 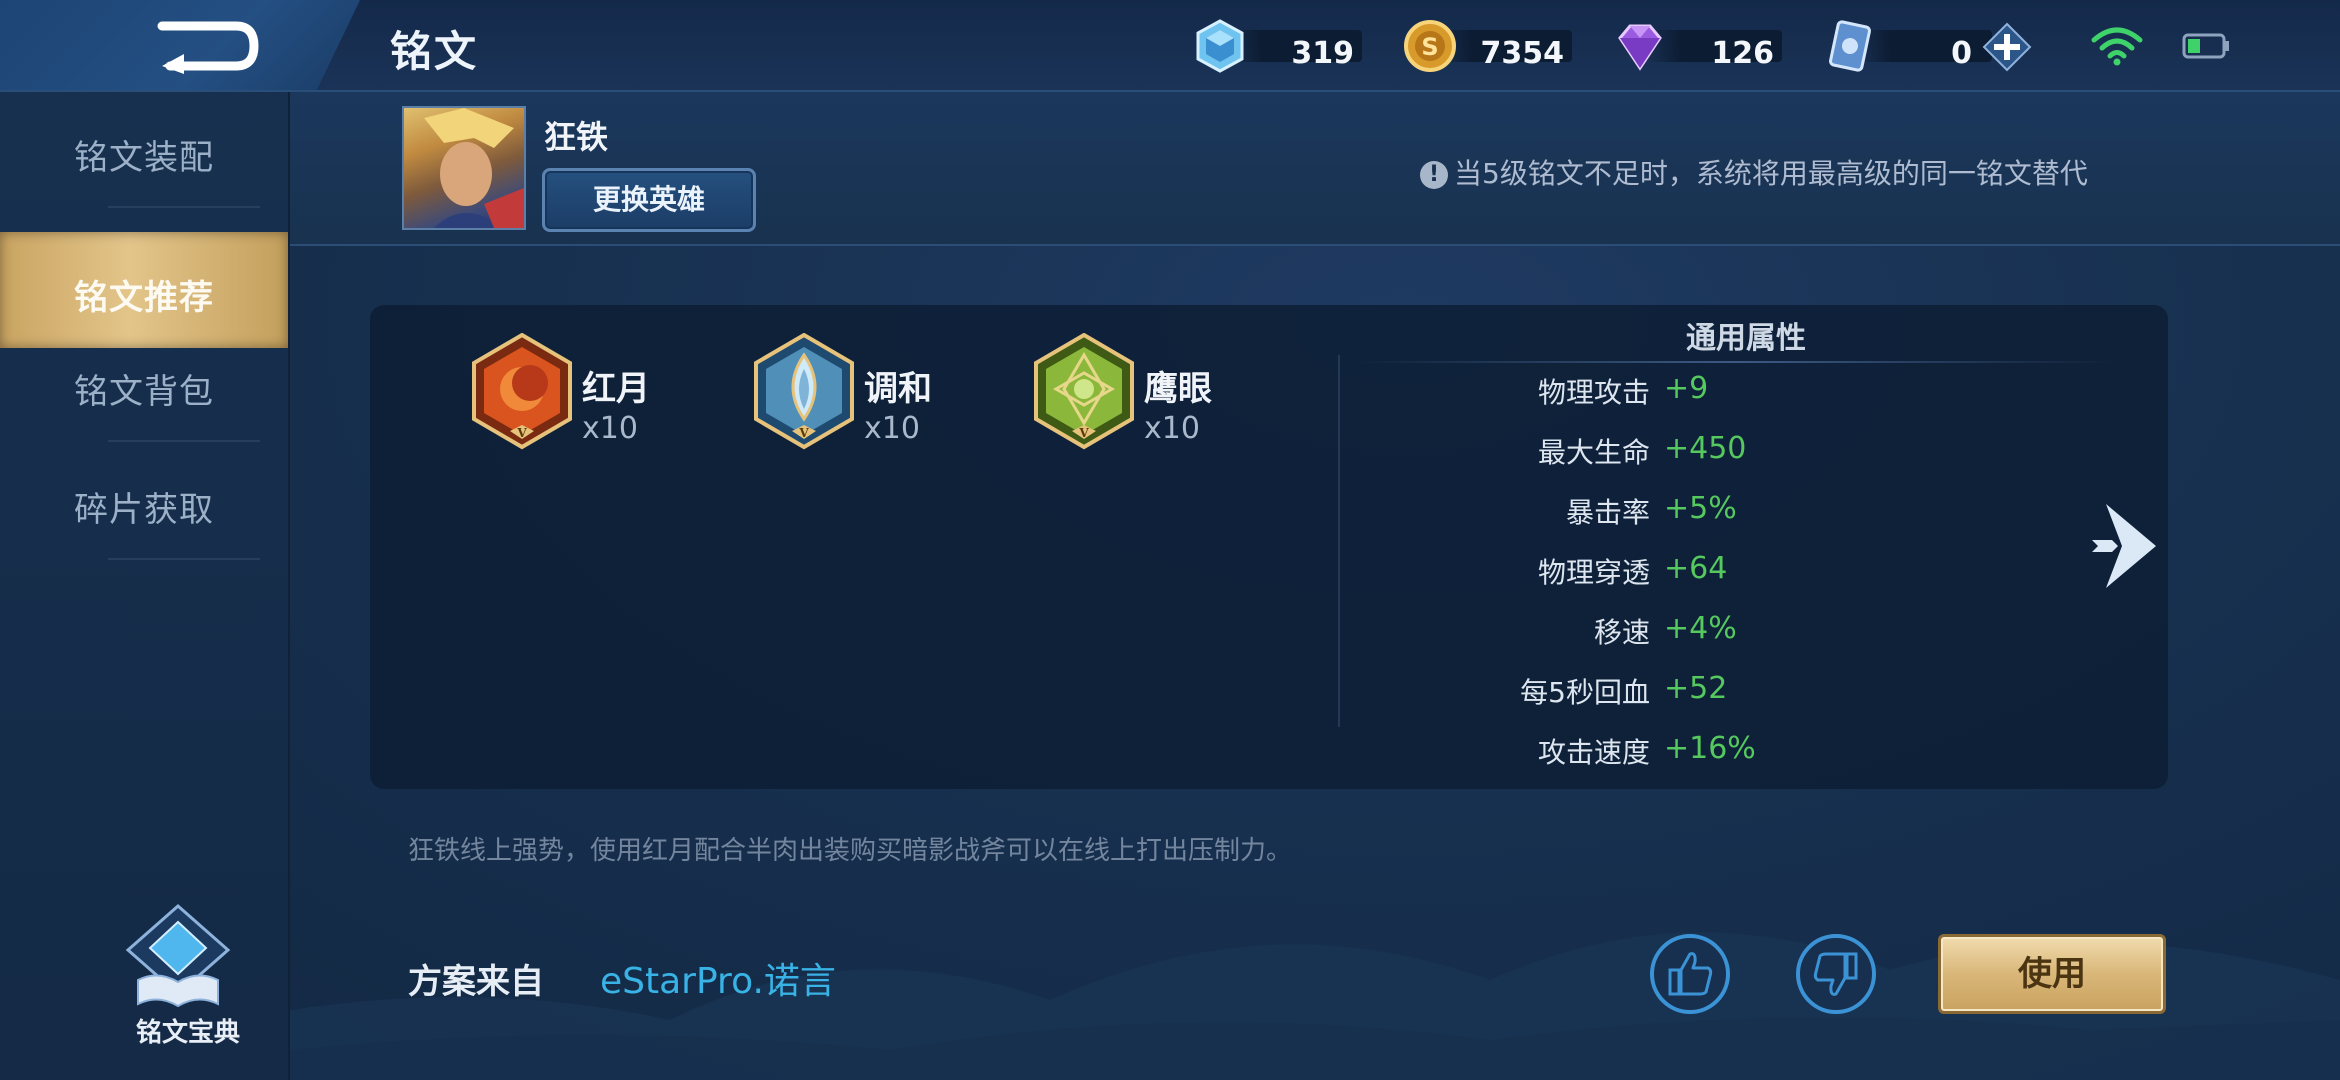 I want to click on currency-diamond: 319, so click(x=1277, y=45).